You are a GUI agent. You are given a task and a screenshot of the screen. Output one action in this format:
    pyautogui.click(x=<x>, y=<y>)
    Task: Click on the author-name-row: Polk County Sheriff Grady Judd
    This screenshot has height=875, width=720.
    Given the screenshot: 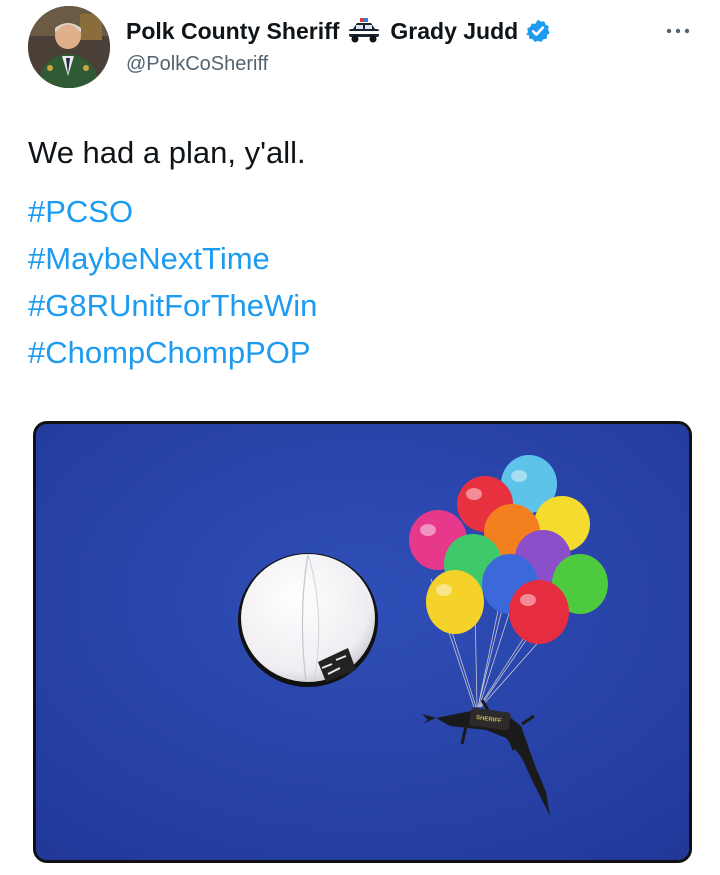 What is the action you would take?
    pyautogui.click(x=338, y=31)
    